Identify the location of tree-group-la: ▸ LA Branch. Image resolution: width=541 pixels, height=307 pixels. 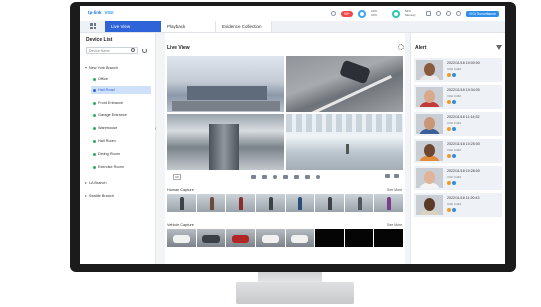
(95, 183).